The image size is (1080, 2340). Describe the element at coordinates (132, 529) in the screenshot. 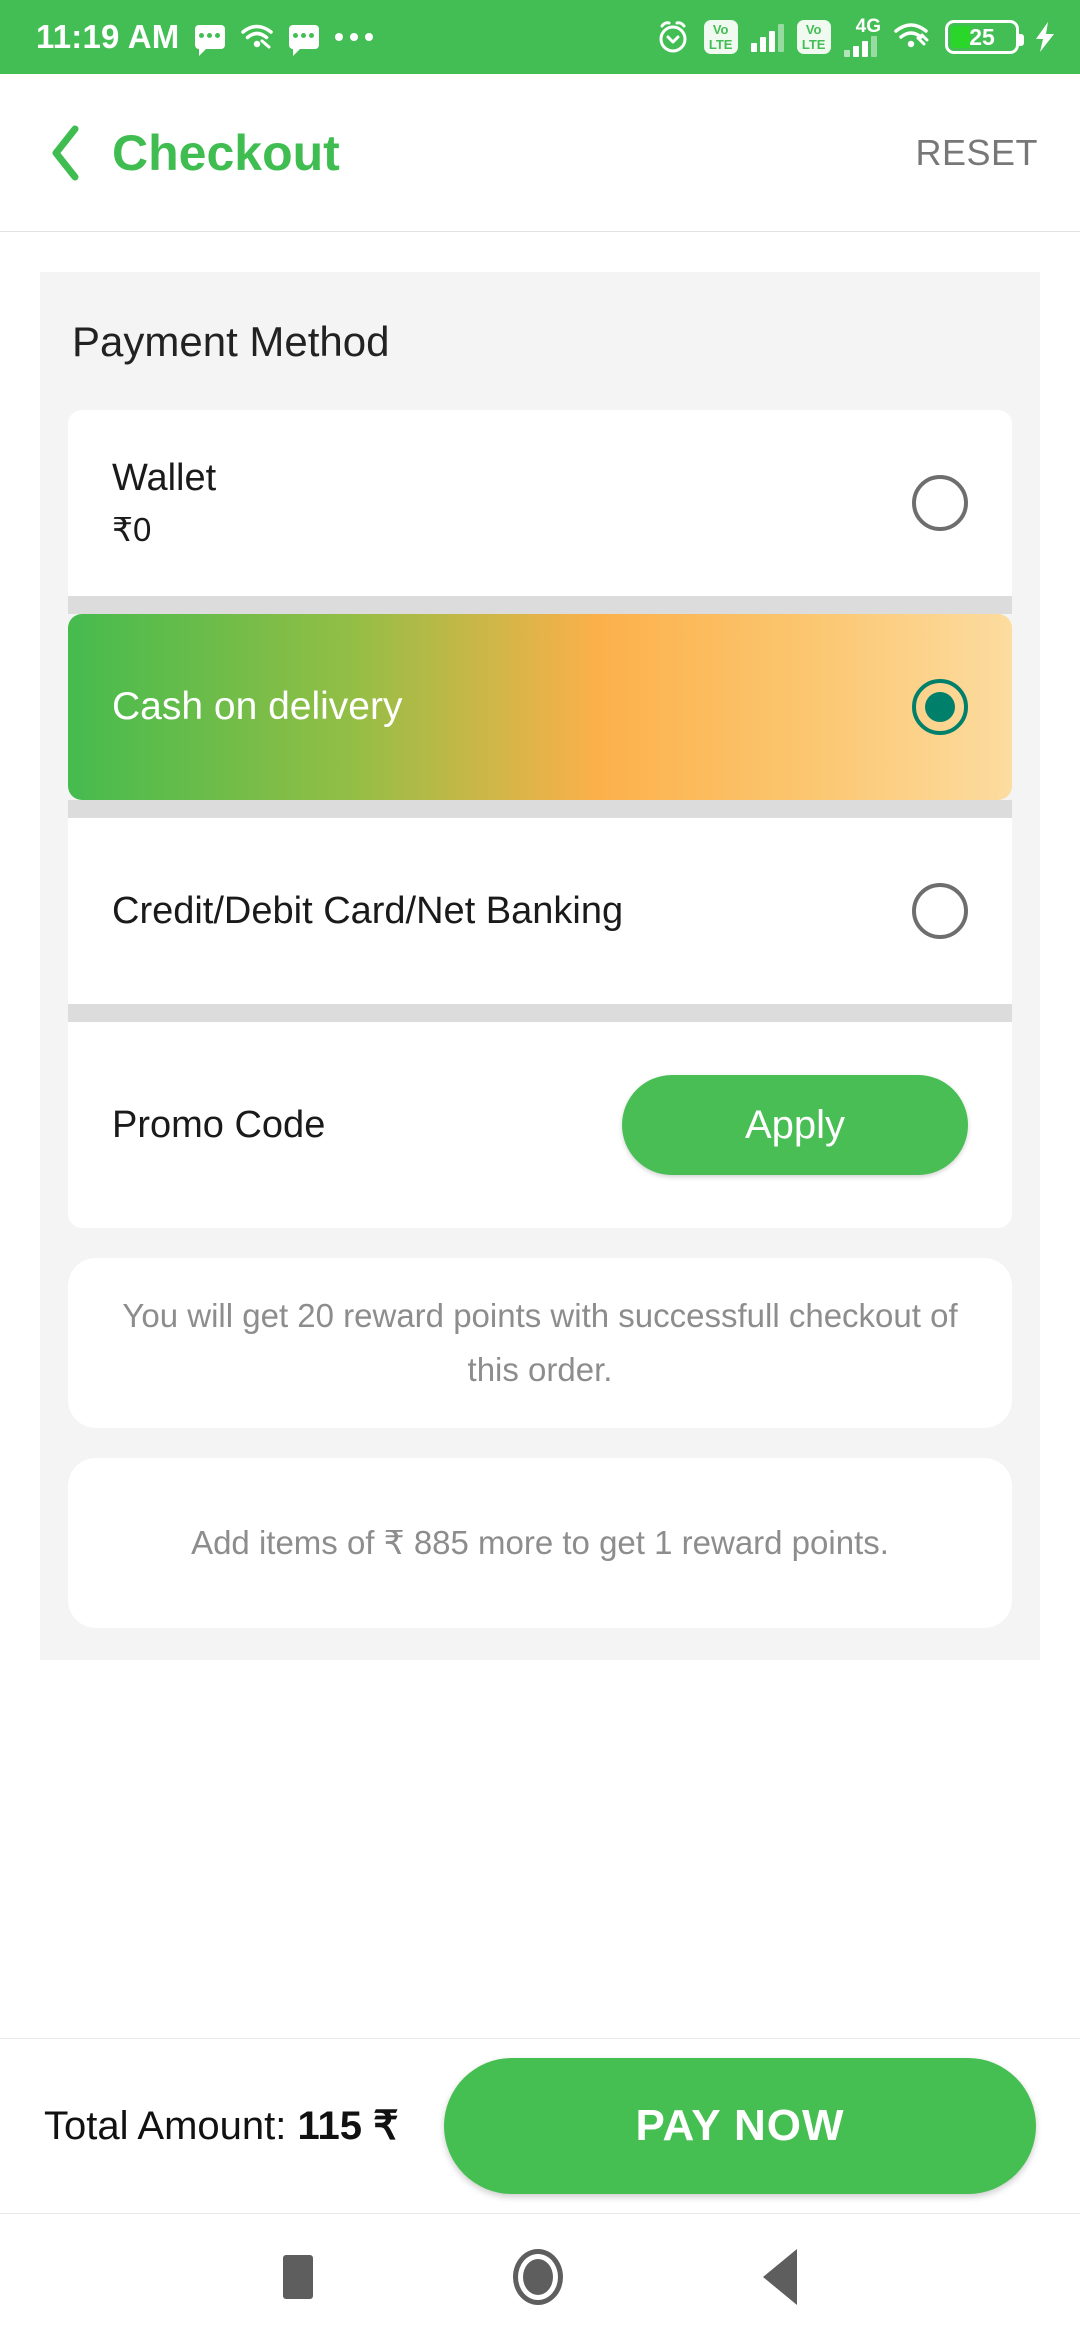

I see `wallet-balance: ₹0` at that location.